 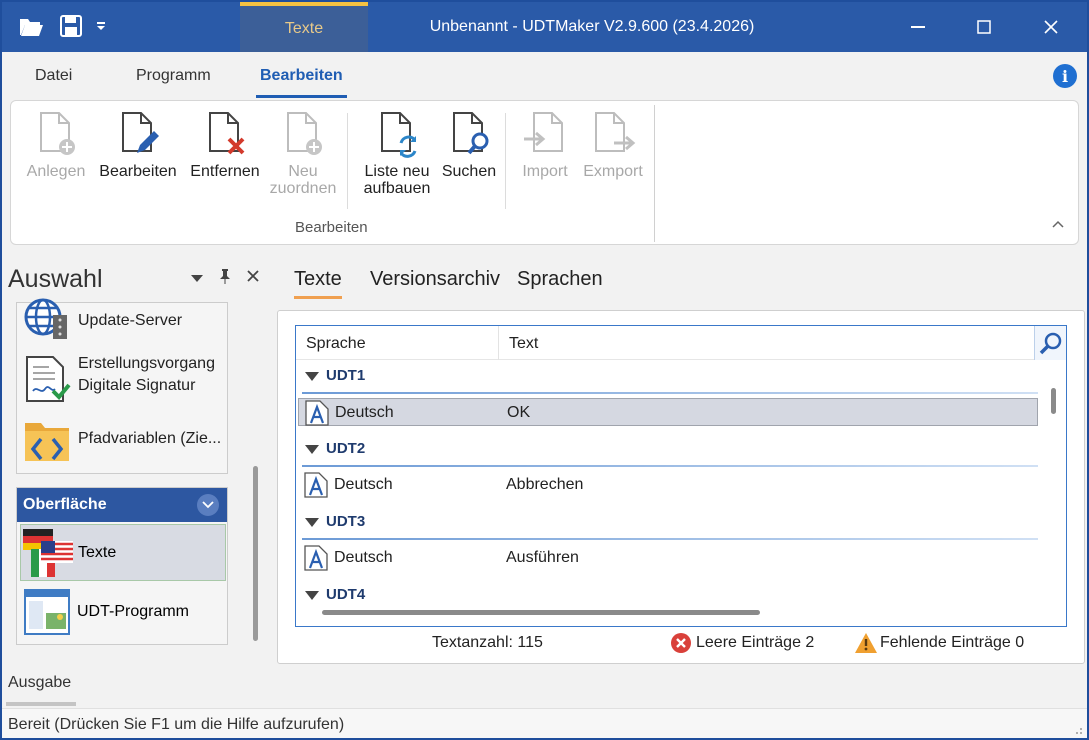 What do you see at coordinates (560, 279) in the screenshot?
I see `tab-sprachen: Sprachen` at bounding box center [560, 279].